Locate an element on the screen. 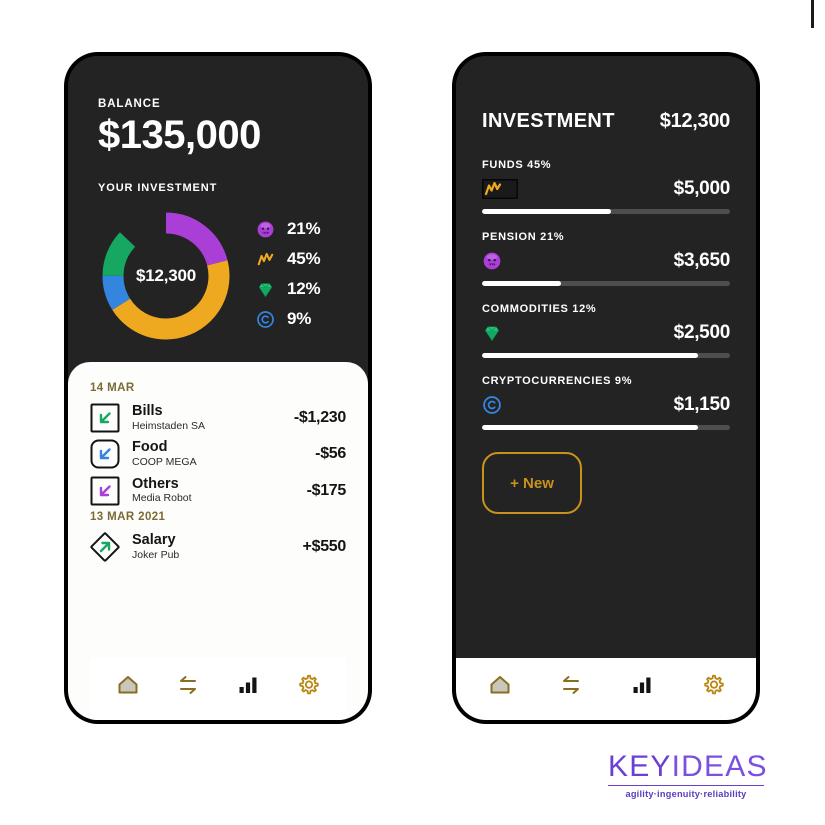 This screenshot has width=825, height=825. transaction-text: Food COOP MEGA is located at coordinates (217, 454).